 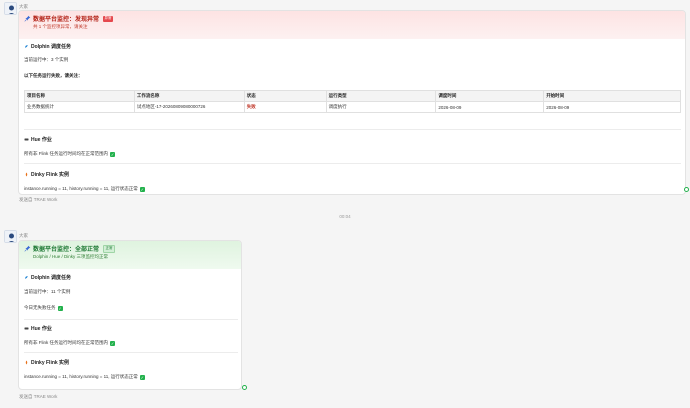 What do you see at coordinates (53, 75) in the screenshot?
I see `dolphin-fail-note: 以下任务运行失败，请关注：` at bounding box center [53, 75].